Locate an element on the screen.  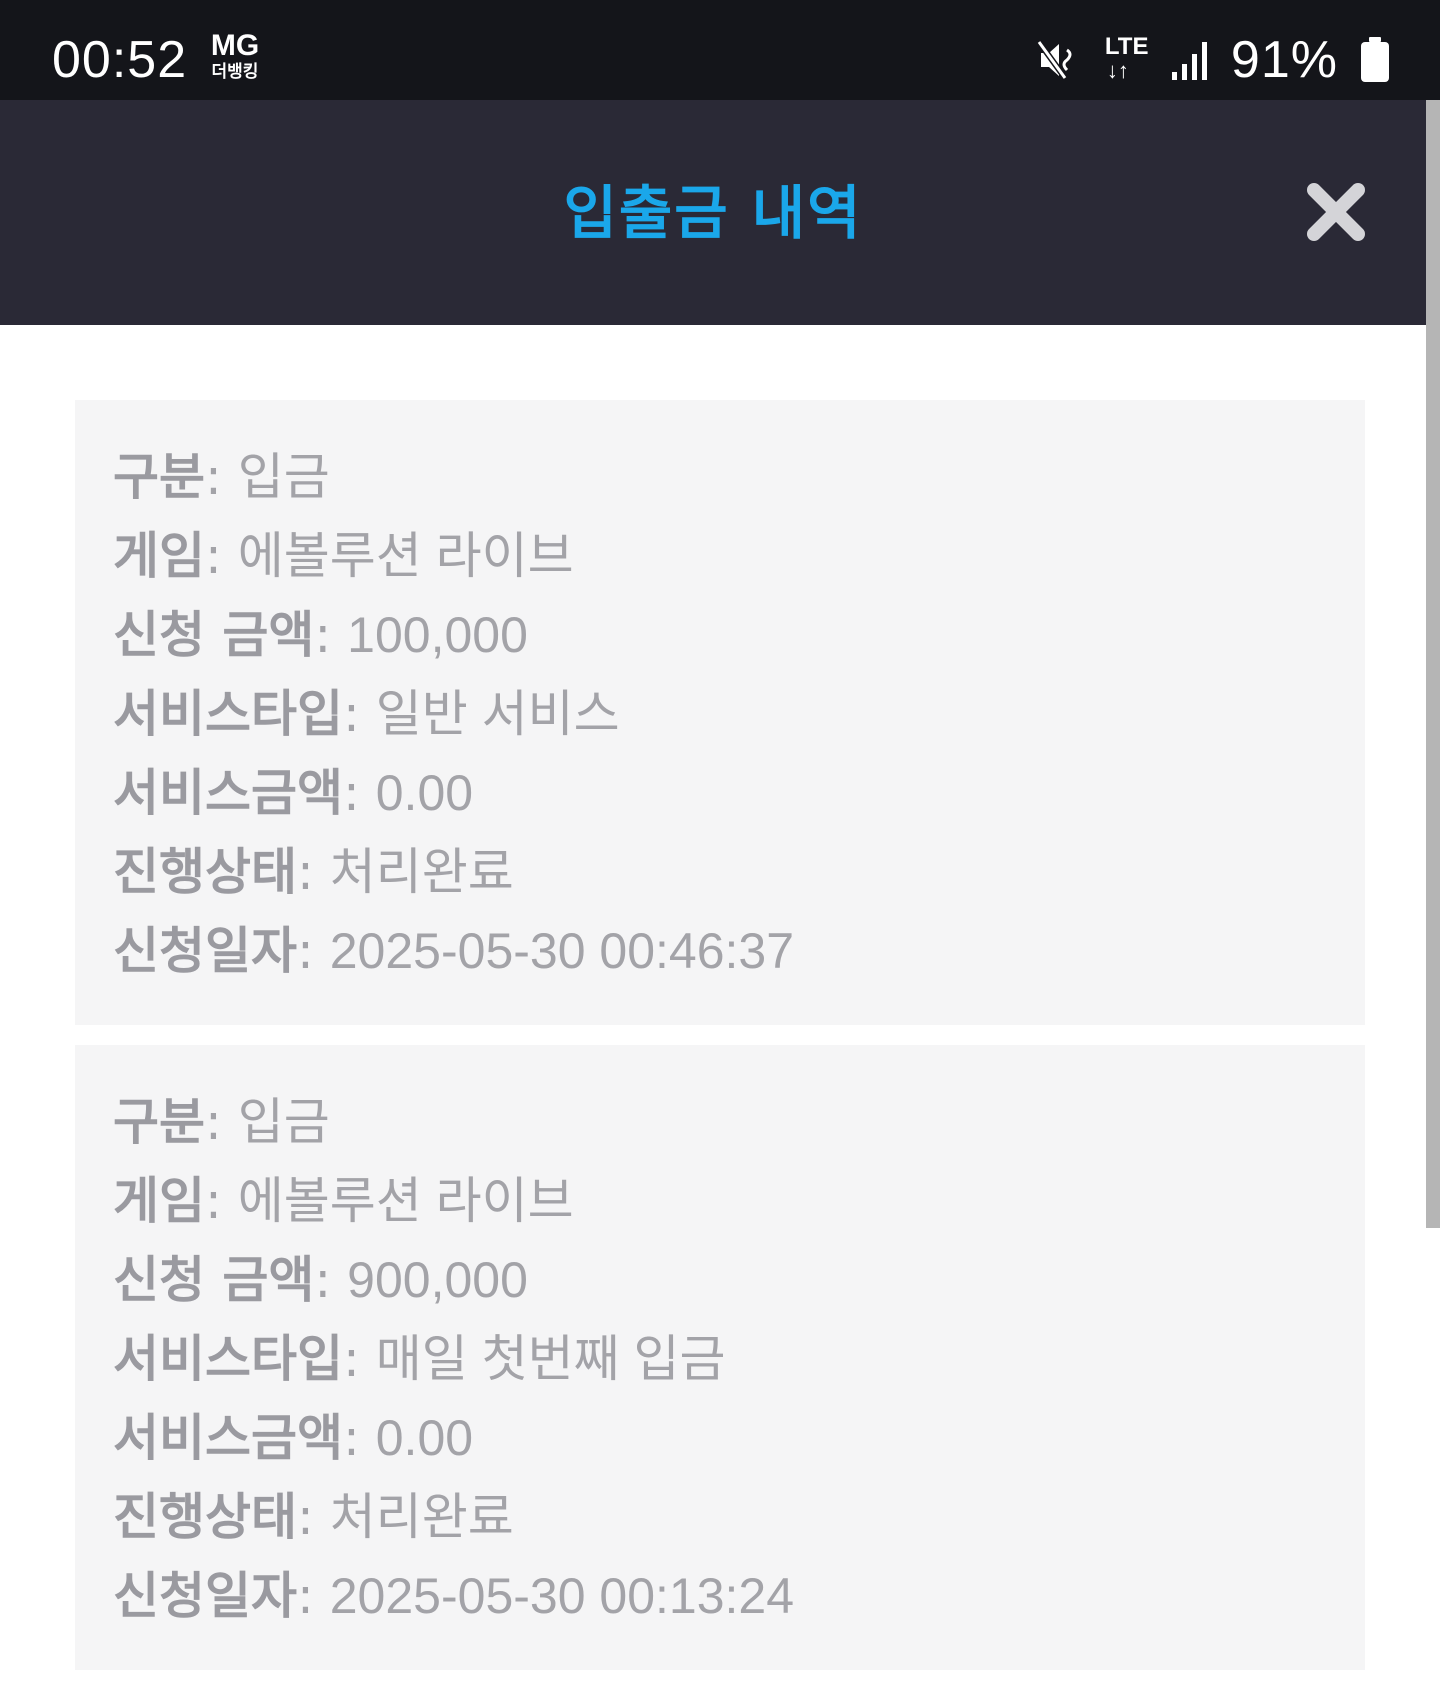
service-type-value: 매일 첫번째 입금 is located at coordinates (550, 1359).